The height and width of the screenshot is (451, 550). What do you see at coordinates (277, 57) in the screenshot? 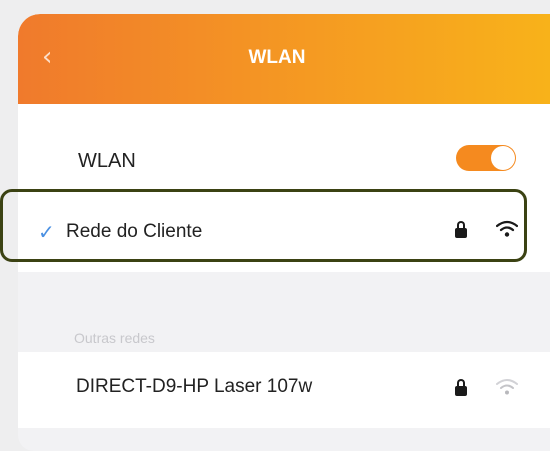
I see `page-title: WLAN` at bounding box center [277, 57].